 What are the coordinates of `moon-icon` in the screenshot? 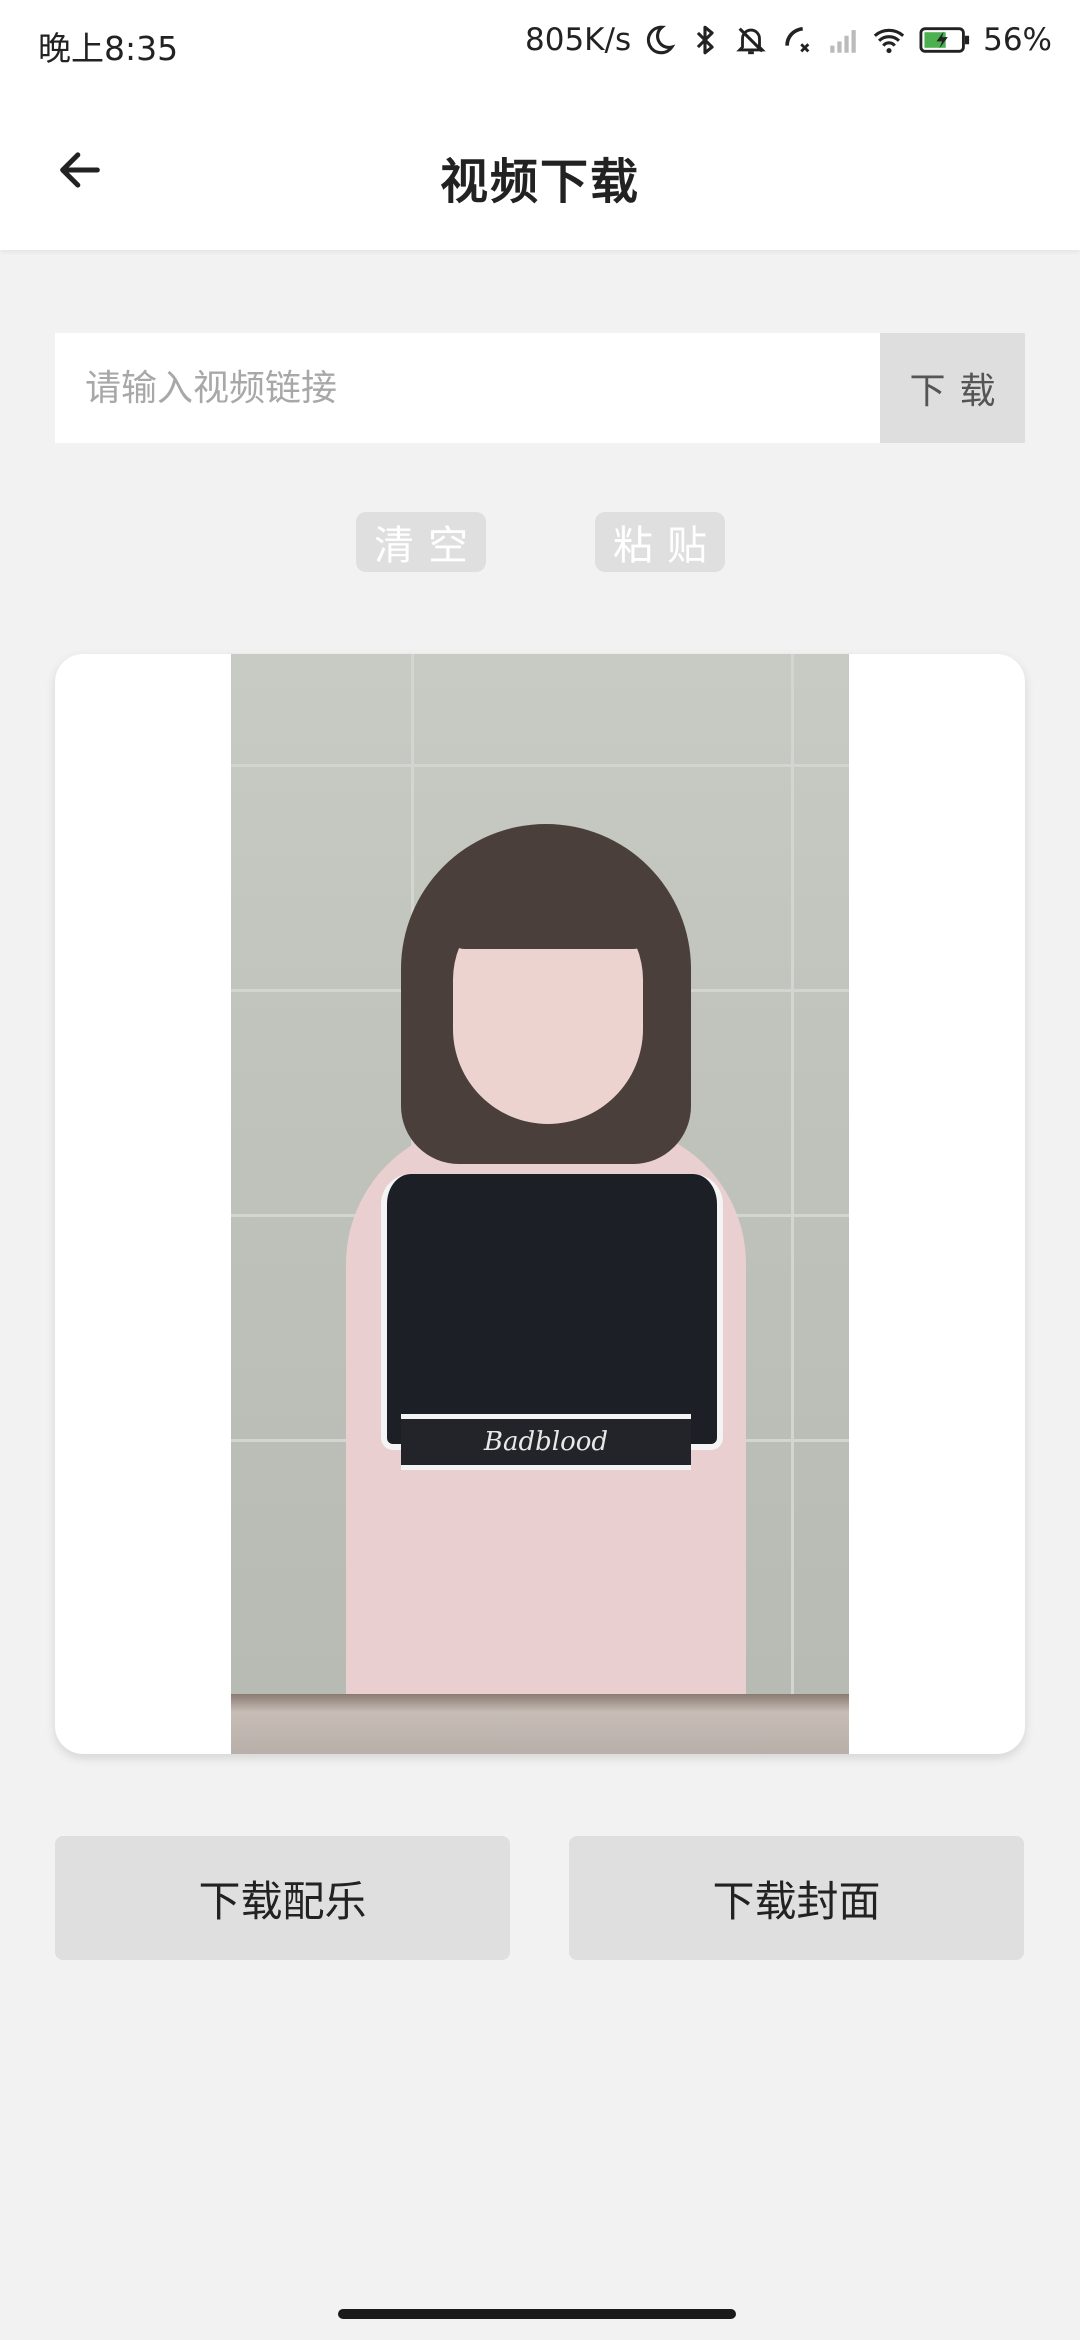 It's located at (659, 40).